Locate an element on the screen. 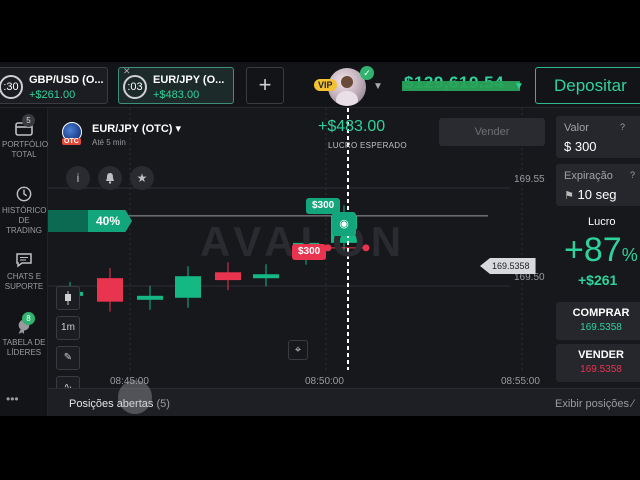 The image size is (640, 480). sell-price: 169.5358 is located at coordinates (601, 369).